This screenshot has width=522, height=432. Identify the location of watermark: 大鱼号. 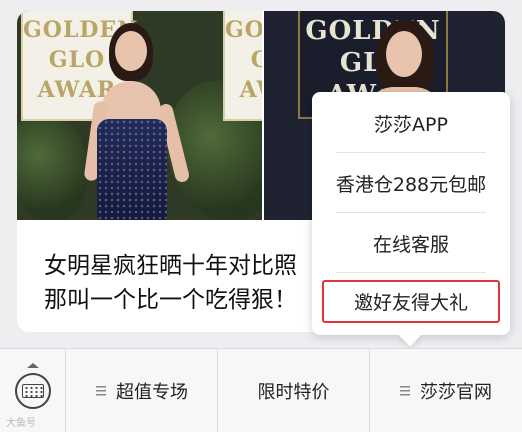
(21, 423).